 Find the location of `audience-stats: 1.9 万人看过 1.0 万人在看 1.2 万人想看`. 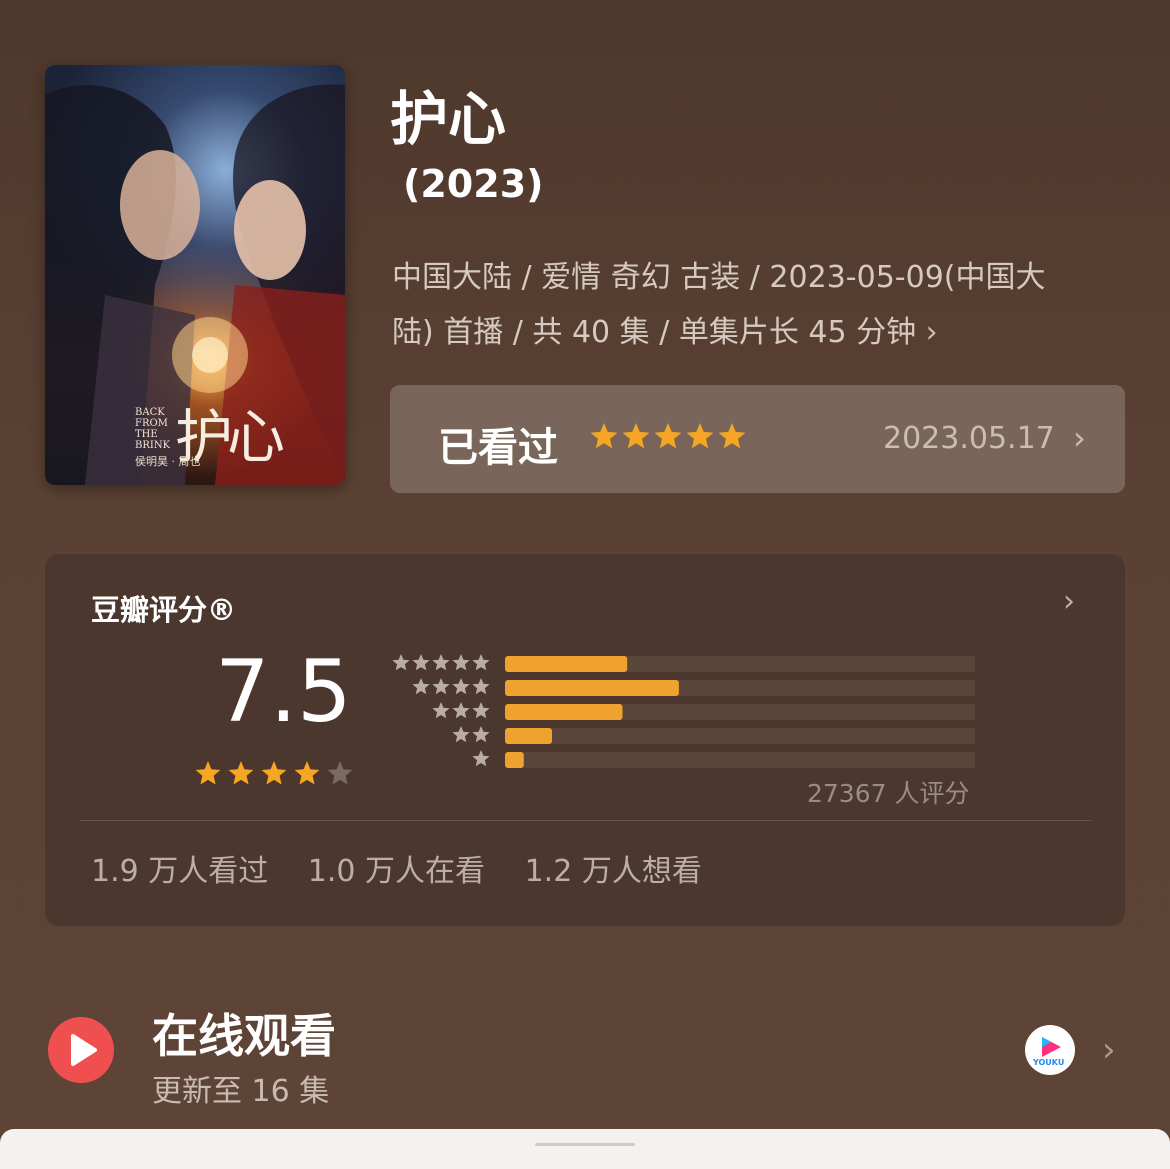

audience-stats: 1.9 万人看过 1.0 万人在看 1.2 万人想看 is located at coordinates (411, 868).